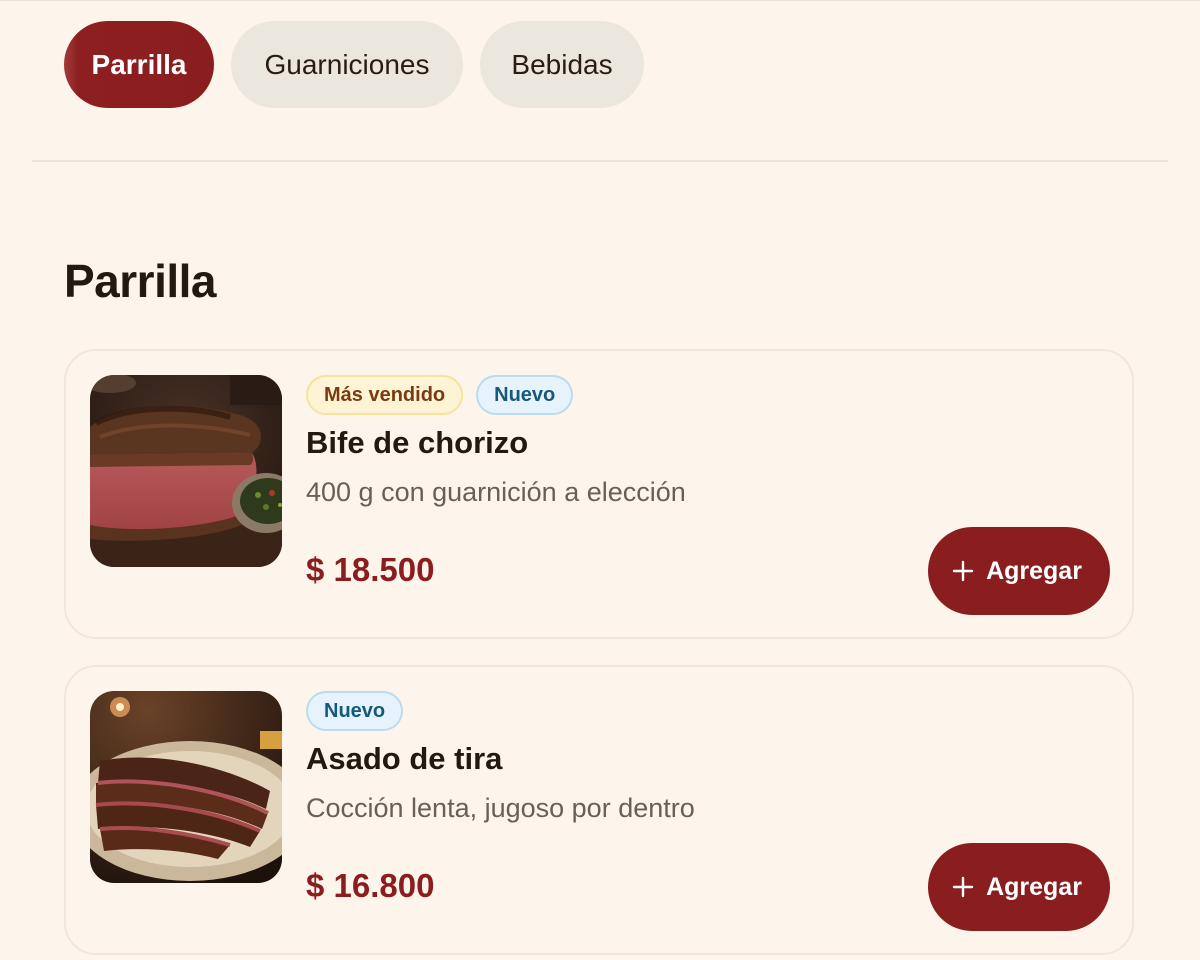 The width and height of the screenshot is (1200, 960). What do you see at coordinates (385, 395) in the screenshot?
I see `badge-best-seller: Más vendido` at bounding box center [385, 395].